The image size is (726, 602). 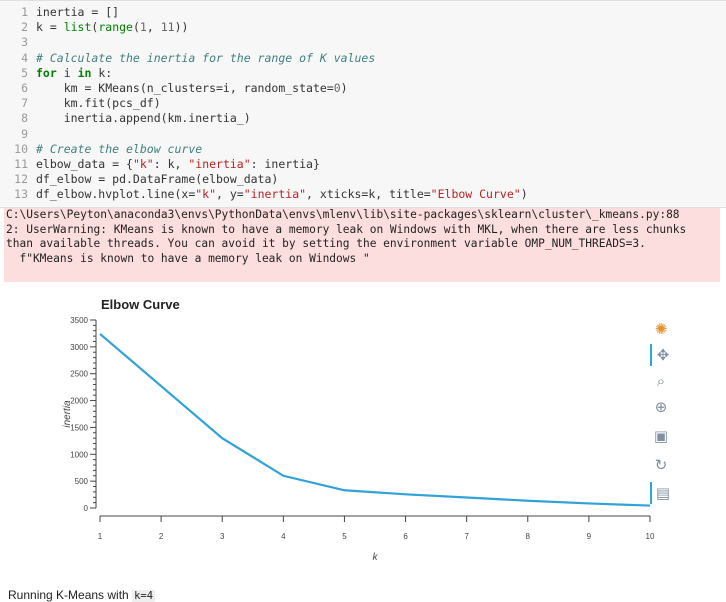 I want to click on code-line: 12 df_elbow = pd.DataFrame(elbow_data), so click(x=363, y=179).